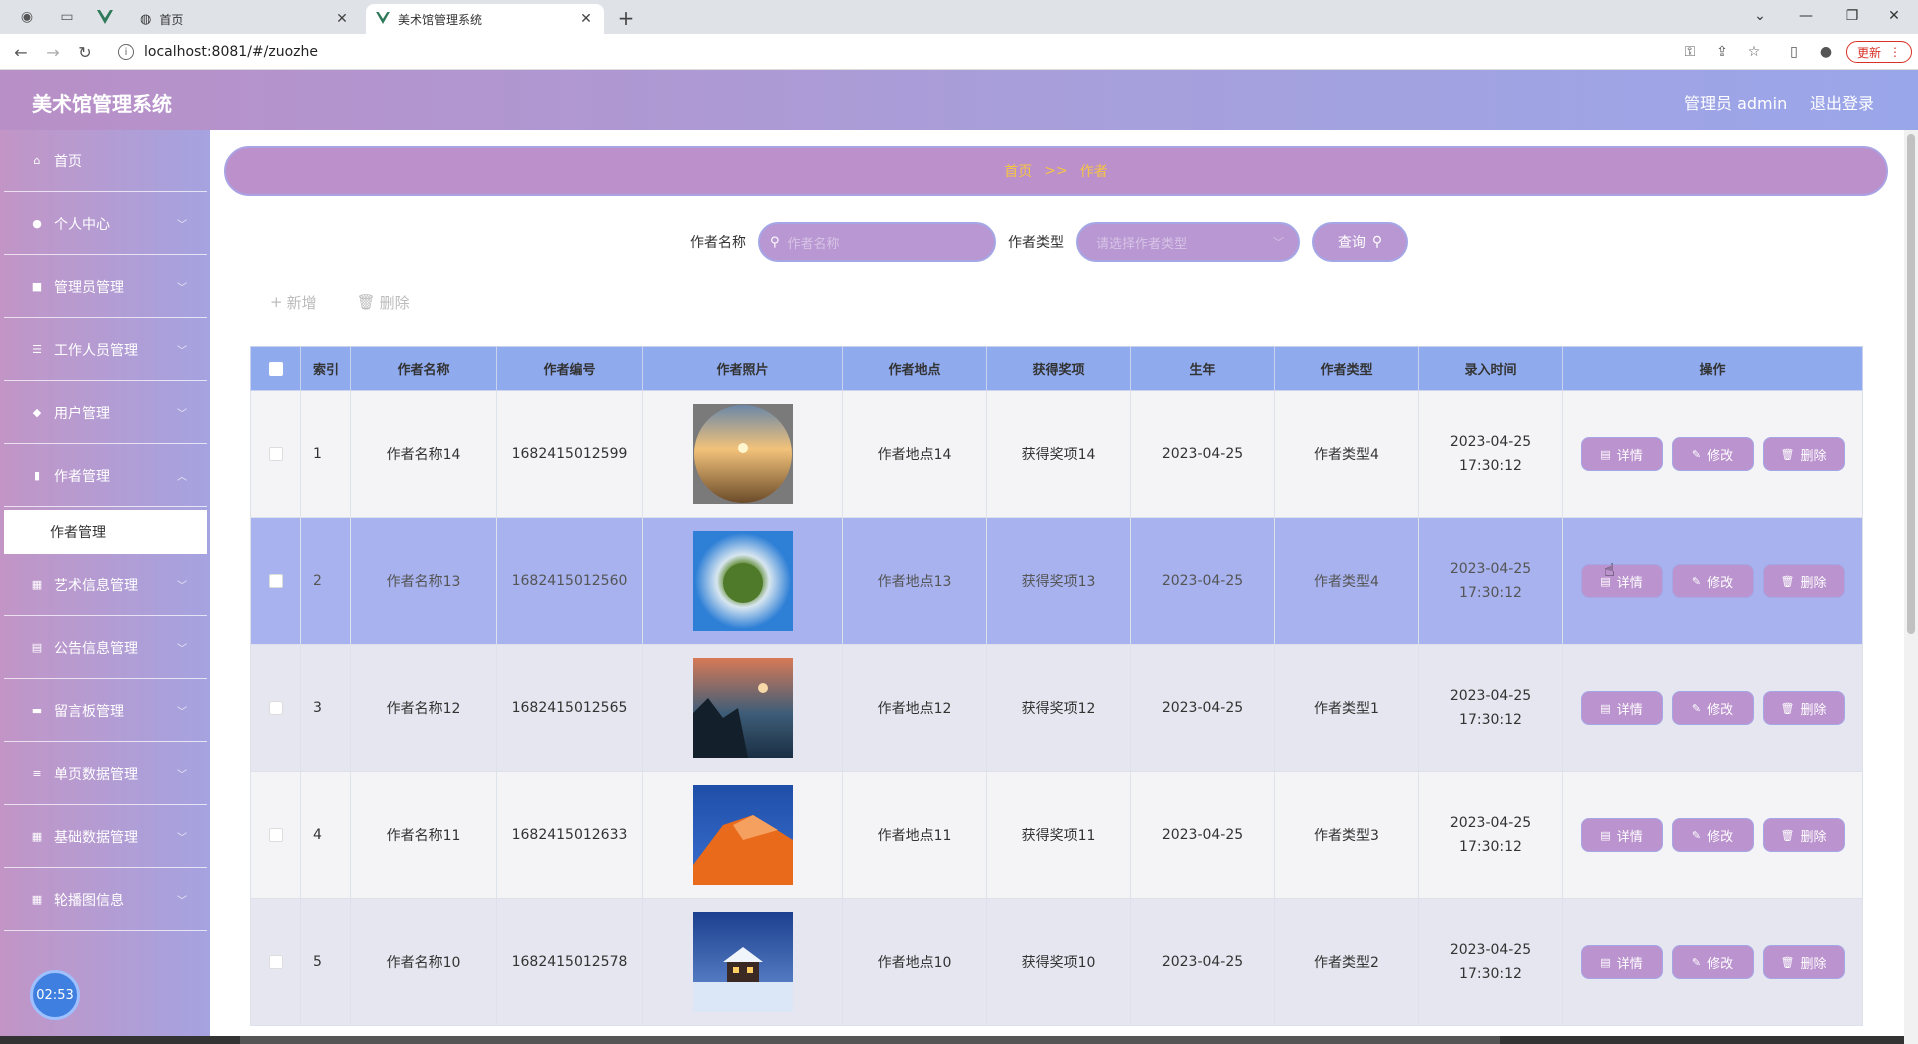 Image resolution: width=1918 pixels, height=1044 pixels. I want to click on restore-button: ❐, so click(1852, 16).